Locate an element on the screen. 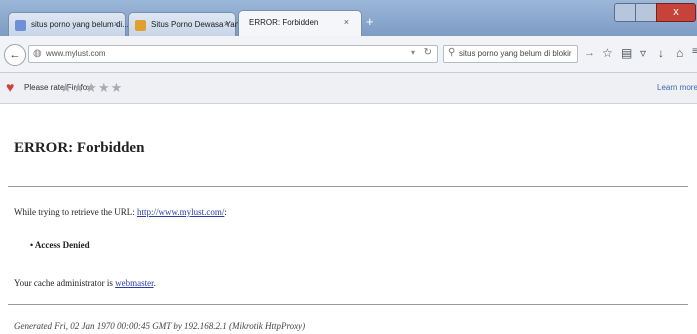  search-go-icon: → is located at coordinates (589, 53).